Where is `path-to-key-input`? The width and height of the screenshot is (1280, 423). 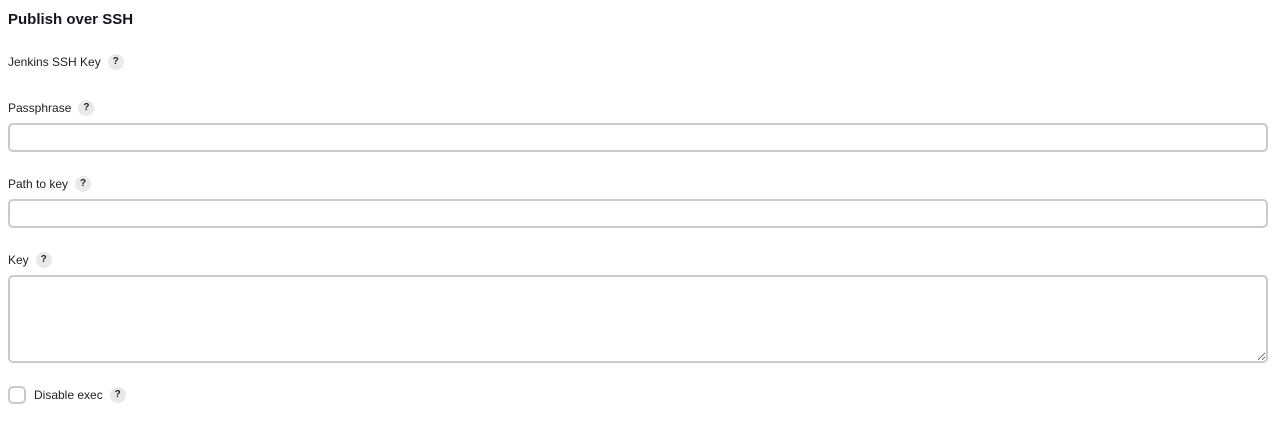
path-to-key-input is located at coordinates (638, 213).